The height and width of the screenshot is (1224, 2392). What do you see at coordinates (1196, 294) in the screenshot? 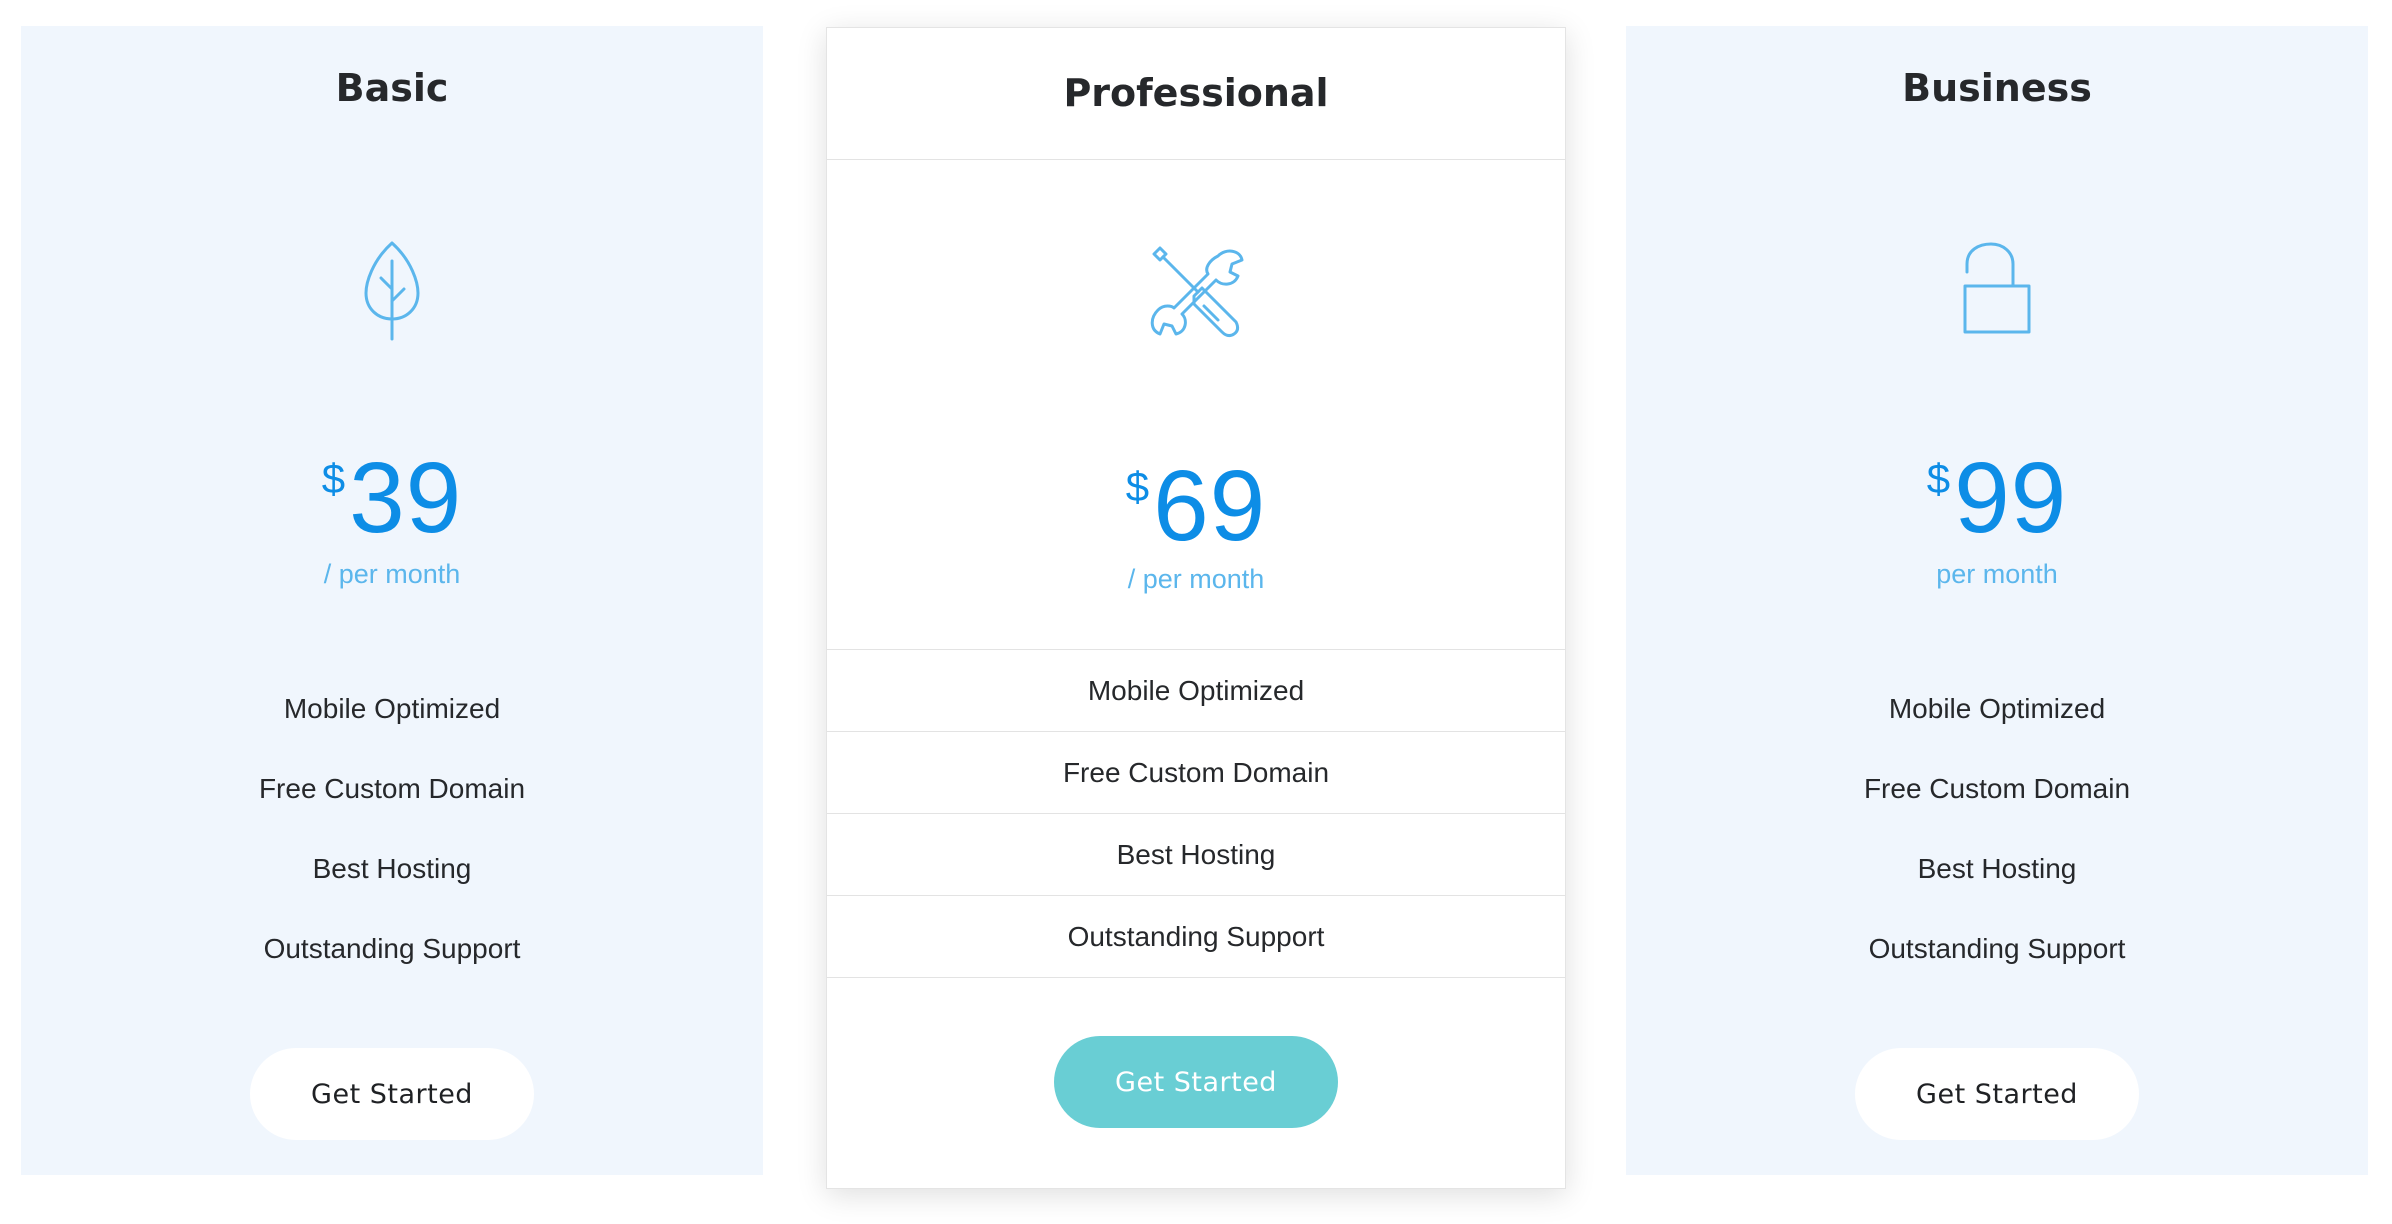
I see `tools-icon` at bounding box center [1196, 294].